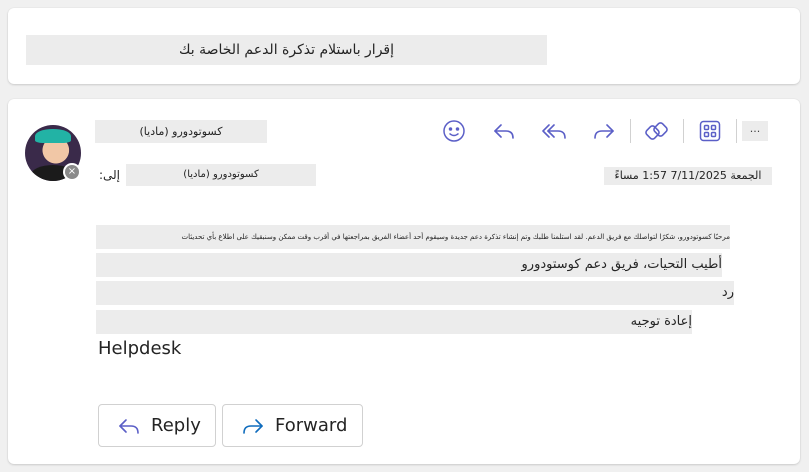  Describe the element at coordinates (109, 175) in the screenshot. I see `to-label: إلى:` at that location.